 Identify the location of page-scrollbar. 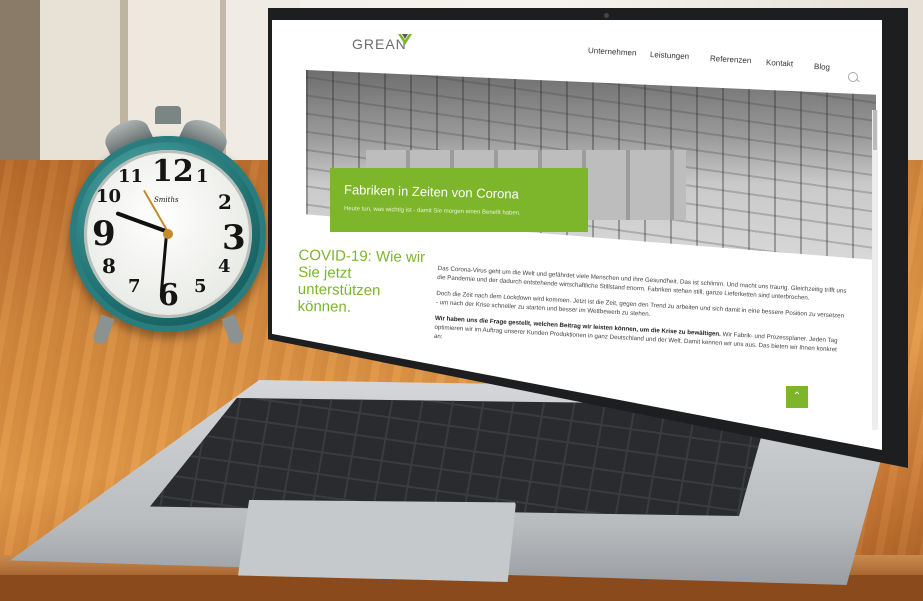
(875, 270).